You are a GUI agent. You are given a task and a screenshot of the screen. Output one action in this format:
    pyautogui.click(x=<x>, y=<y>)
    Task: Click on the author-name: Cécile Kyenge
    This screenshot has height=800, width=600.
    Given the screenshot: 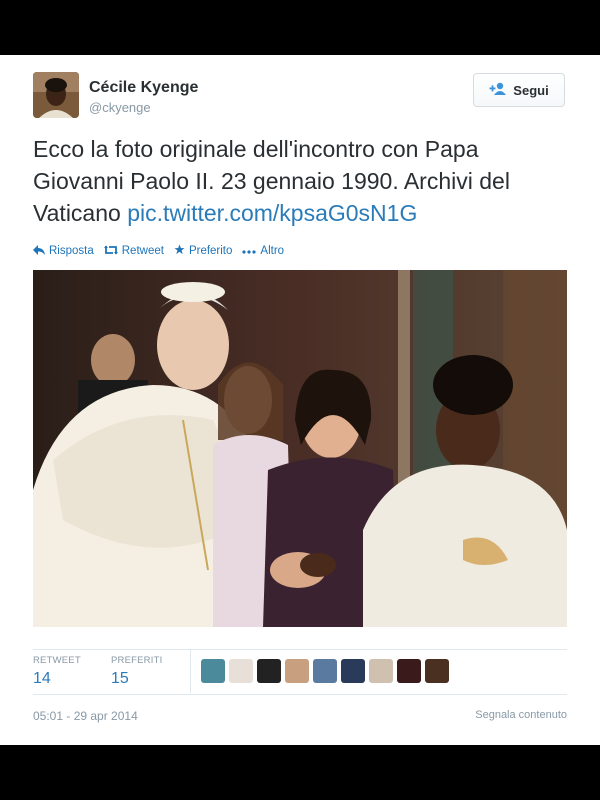 What is the action you would take?
    pyautogui.click(x=143, y=88)
    